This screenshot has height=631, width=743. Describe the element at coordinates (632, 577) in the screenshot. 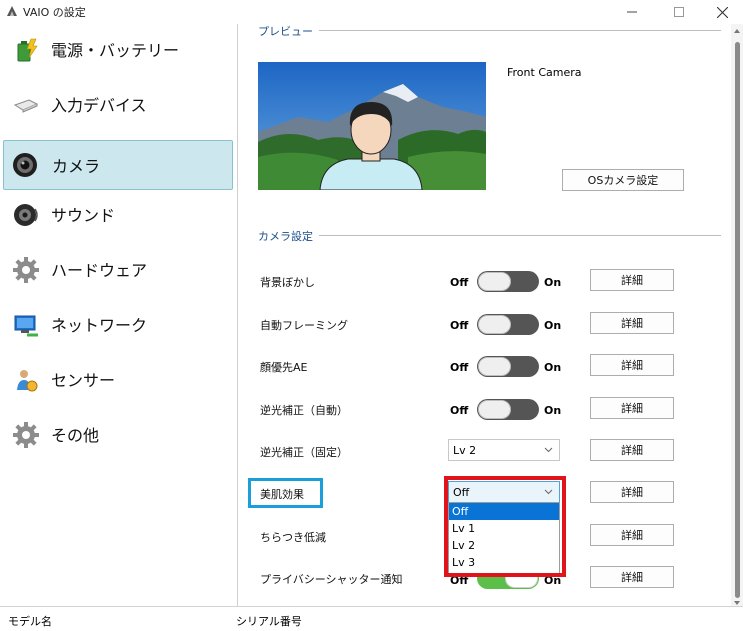

I see `privacy-shutter-detail-button: 詳細` at that location.